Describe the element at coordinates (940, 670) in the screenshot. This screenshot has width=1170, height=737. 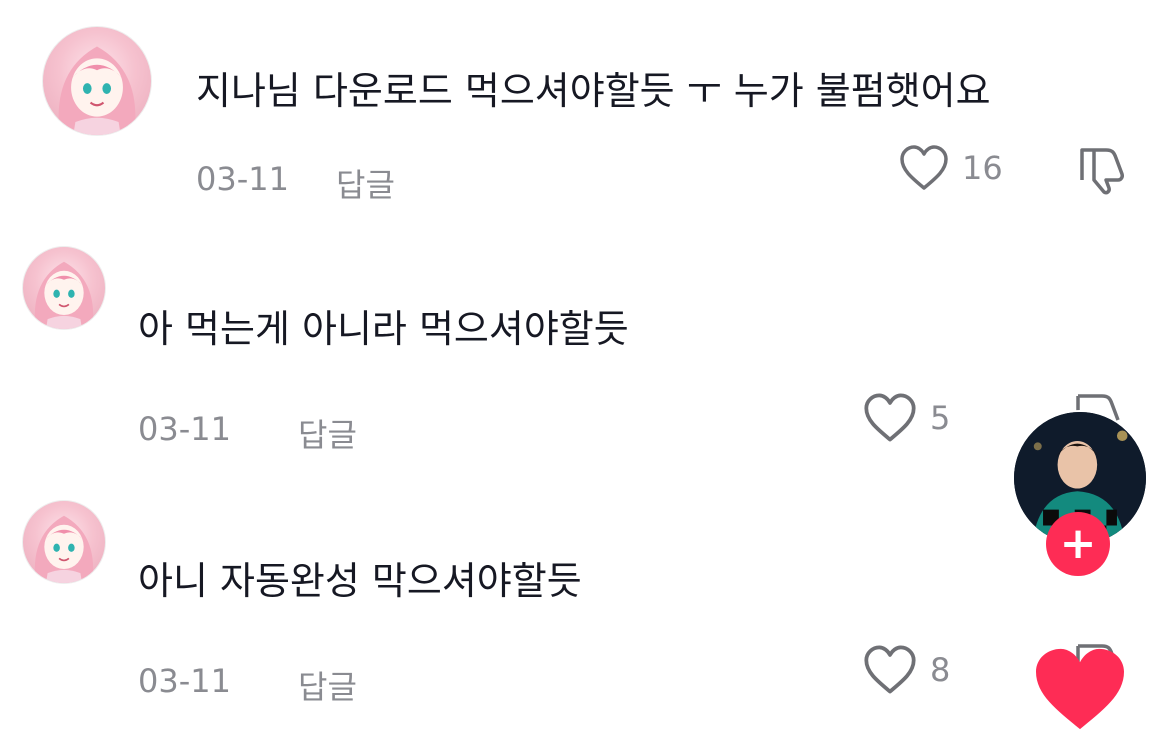
I see `like-count: 8` at that location.